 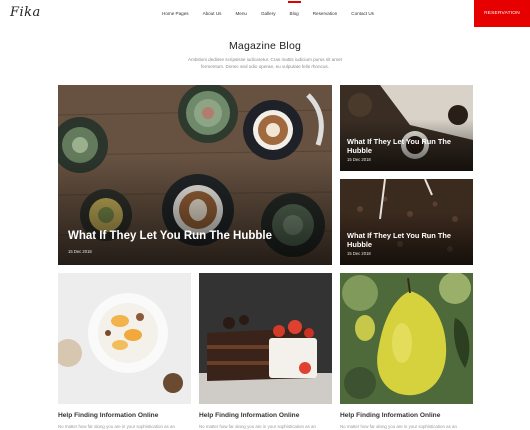 I want to click on nav-home-pages: Home Pages, so click(x=175, y=13).